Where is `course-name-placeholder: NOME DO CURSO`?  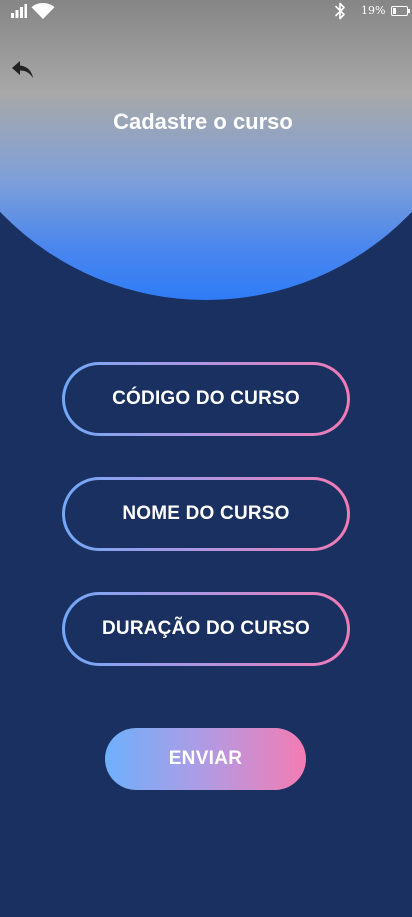 course-name-placeholder: NOME DO CURSO is located at coordinates (206, 513).